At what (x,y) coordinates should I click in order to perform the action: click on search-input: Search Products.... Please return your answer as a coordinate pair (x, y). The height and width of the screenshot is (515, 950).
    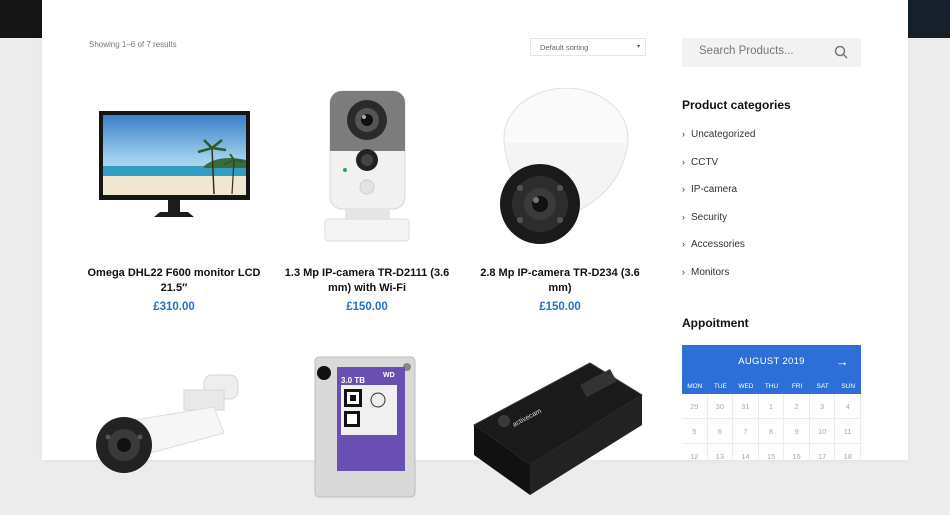
    Looking at the image, I should click on (771, 52).